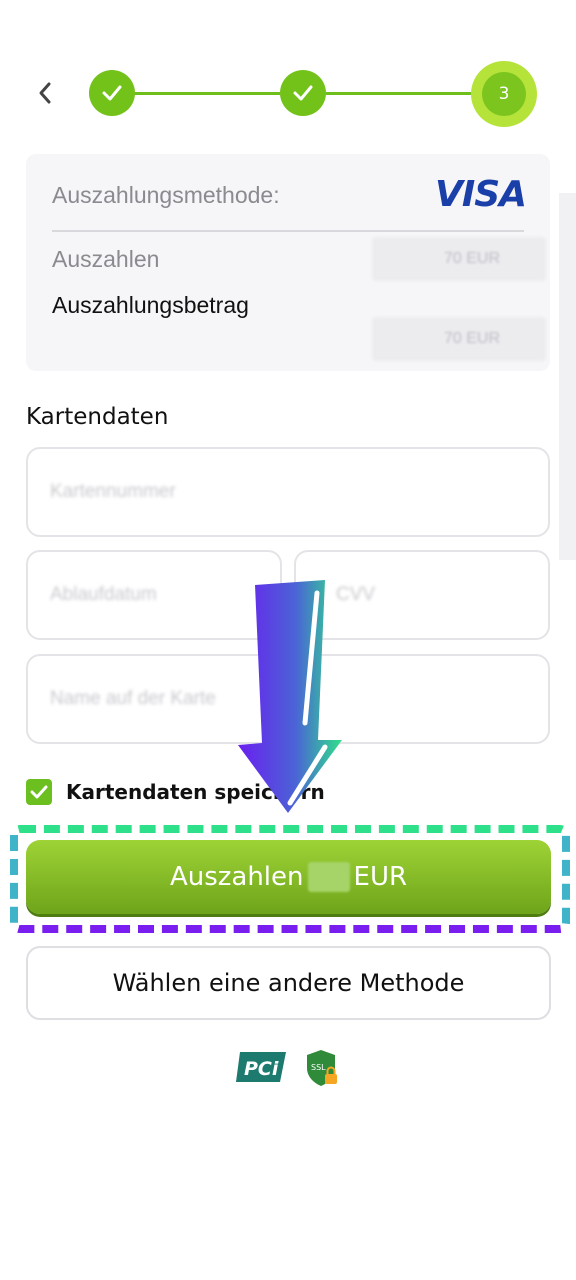 The width and height of the screenshot is (576, 1280). I want to click on choose-other-method-label: Wählen eine andere Methode, so click(288, 983).